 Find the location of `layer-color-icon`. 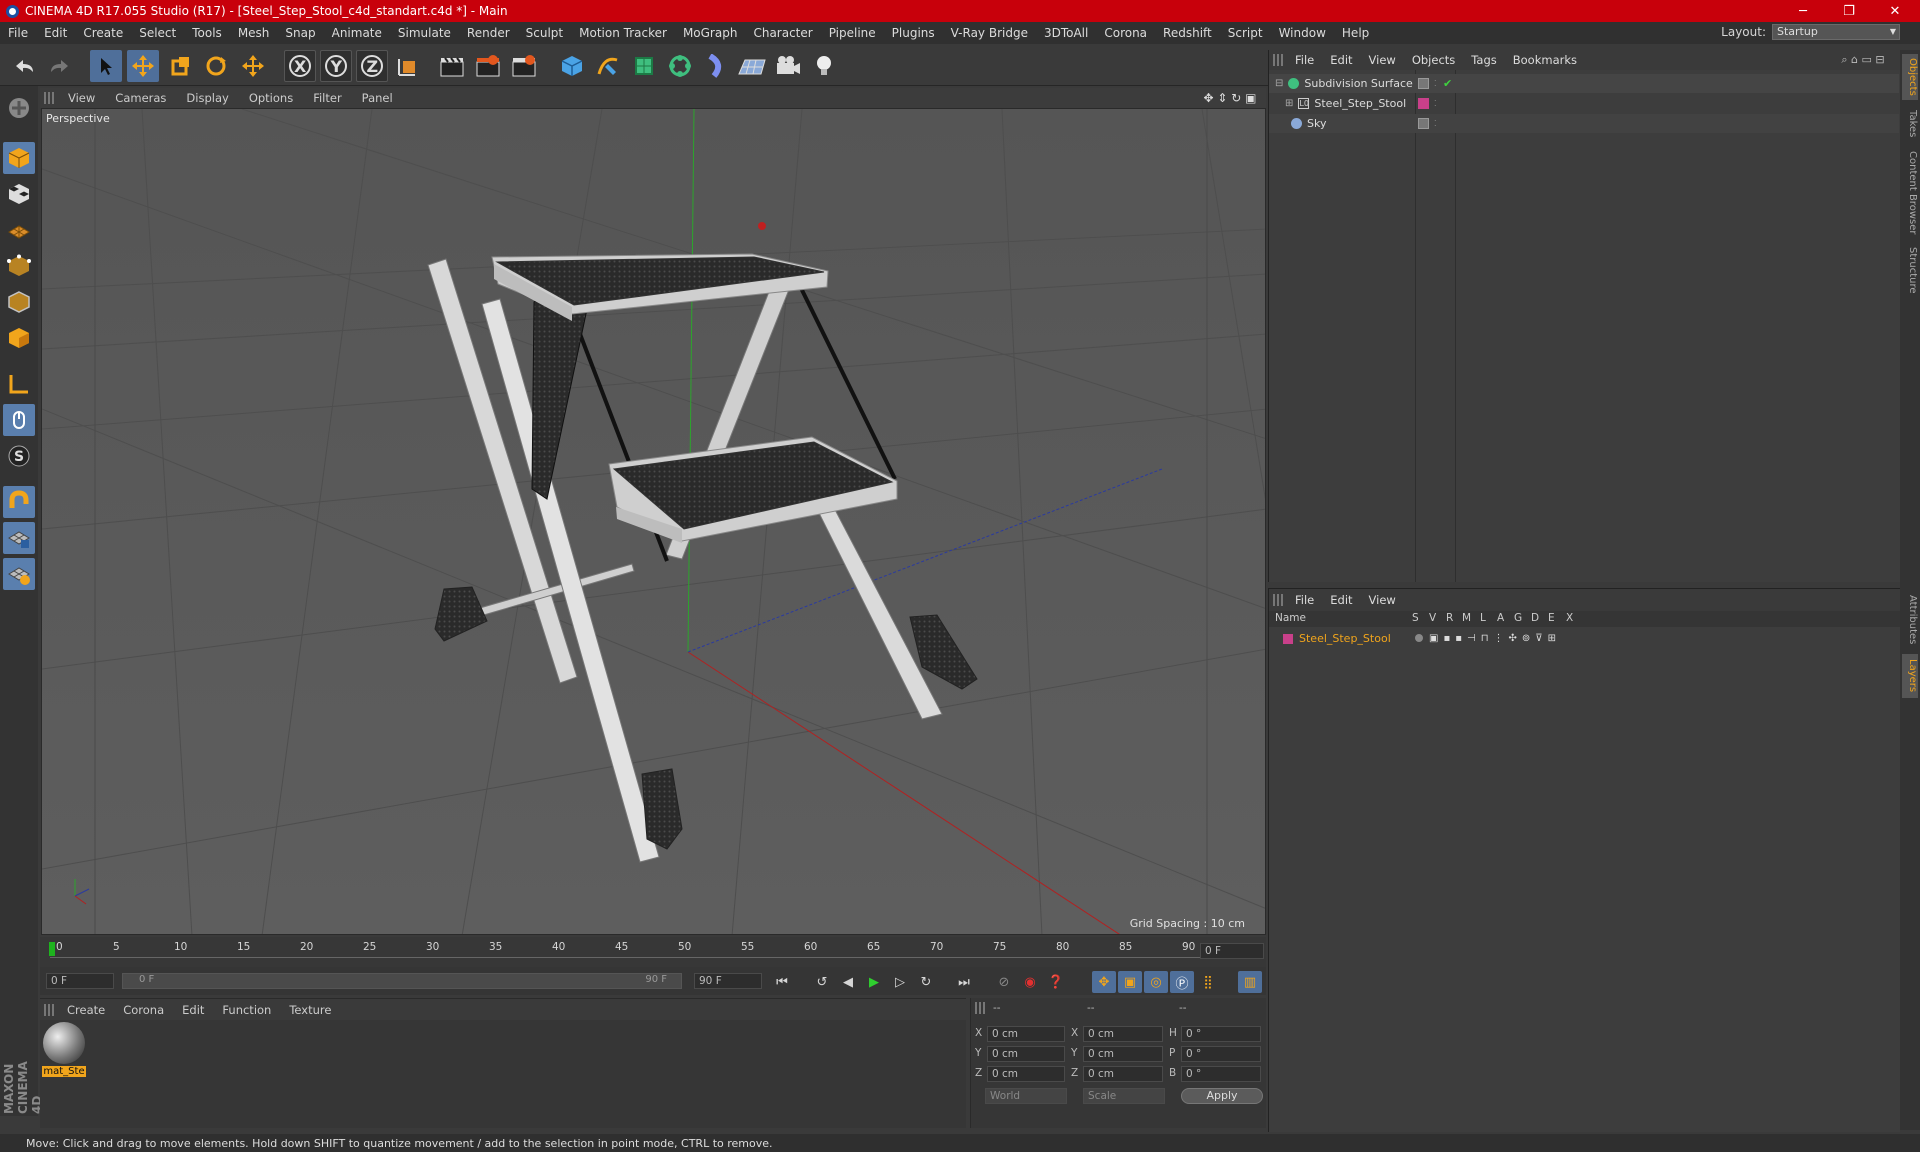

layer-color-icon is located at coordinates (1288, 638).